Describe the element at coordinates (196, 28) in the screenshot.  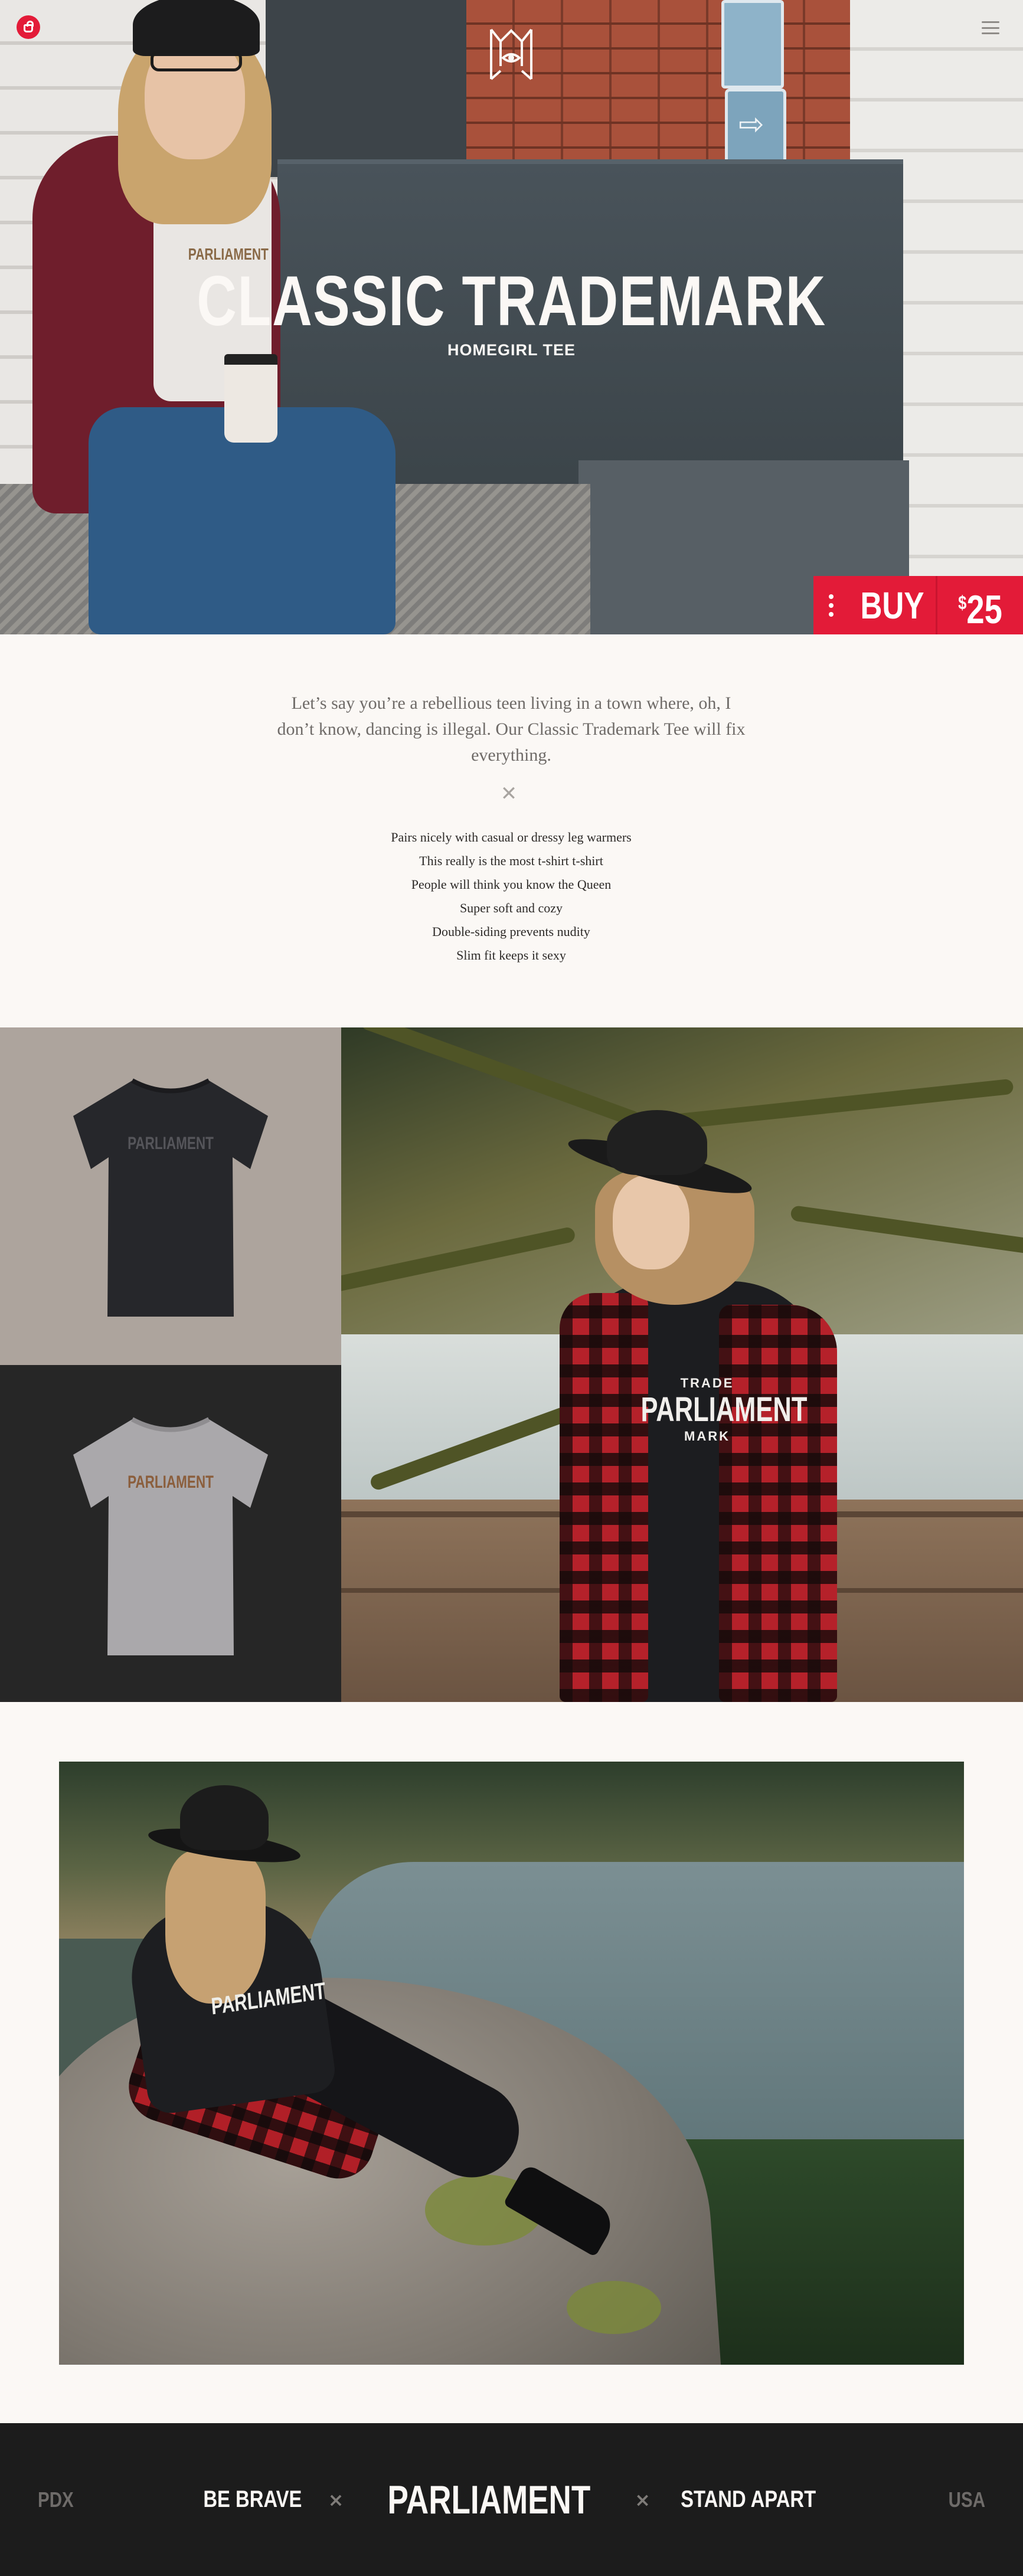
I see `hero-model-cap` at that location.